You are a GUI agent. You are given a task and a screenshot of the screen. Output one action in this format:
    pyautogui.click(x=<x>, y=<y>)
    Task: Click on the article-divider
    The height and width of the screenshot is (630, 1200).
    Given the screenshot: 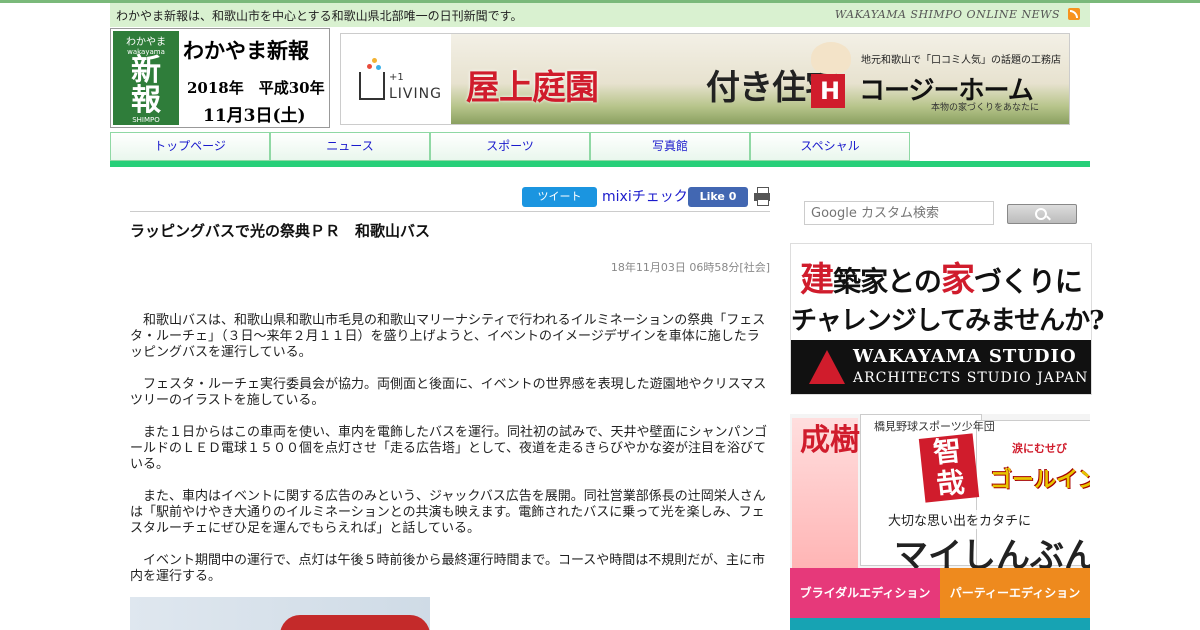 What is the action you would take?
    pyautogui.click(x=450, y=211)
    